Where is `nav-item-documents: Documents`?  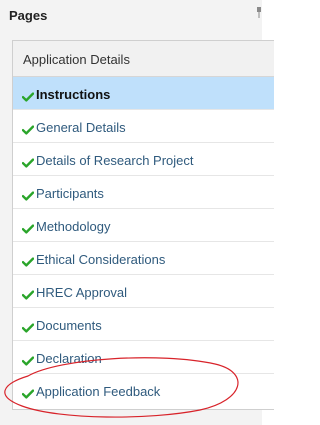 nav-item-documents: Documents is located at coordinates (143, 324).